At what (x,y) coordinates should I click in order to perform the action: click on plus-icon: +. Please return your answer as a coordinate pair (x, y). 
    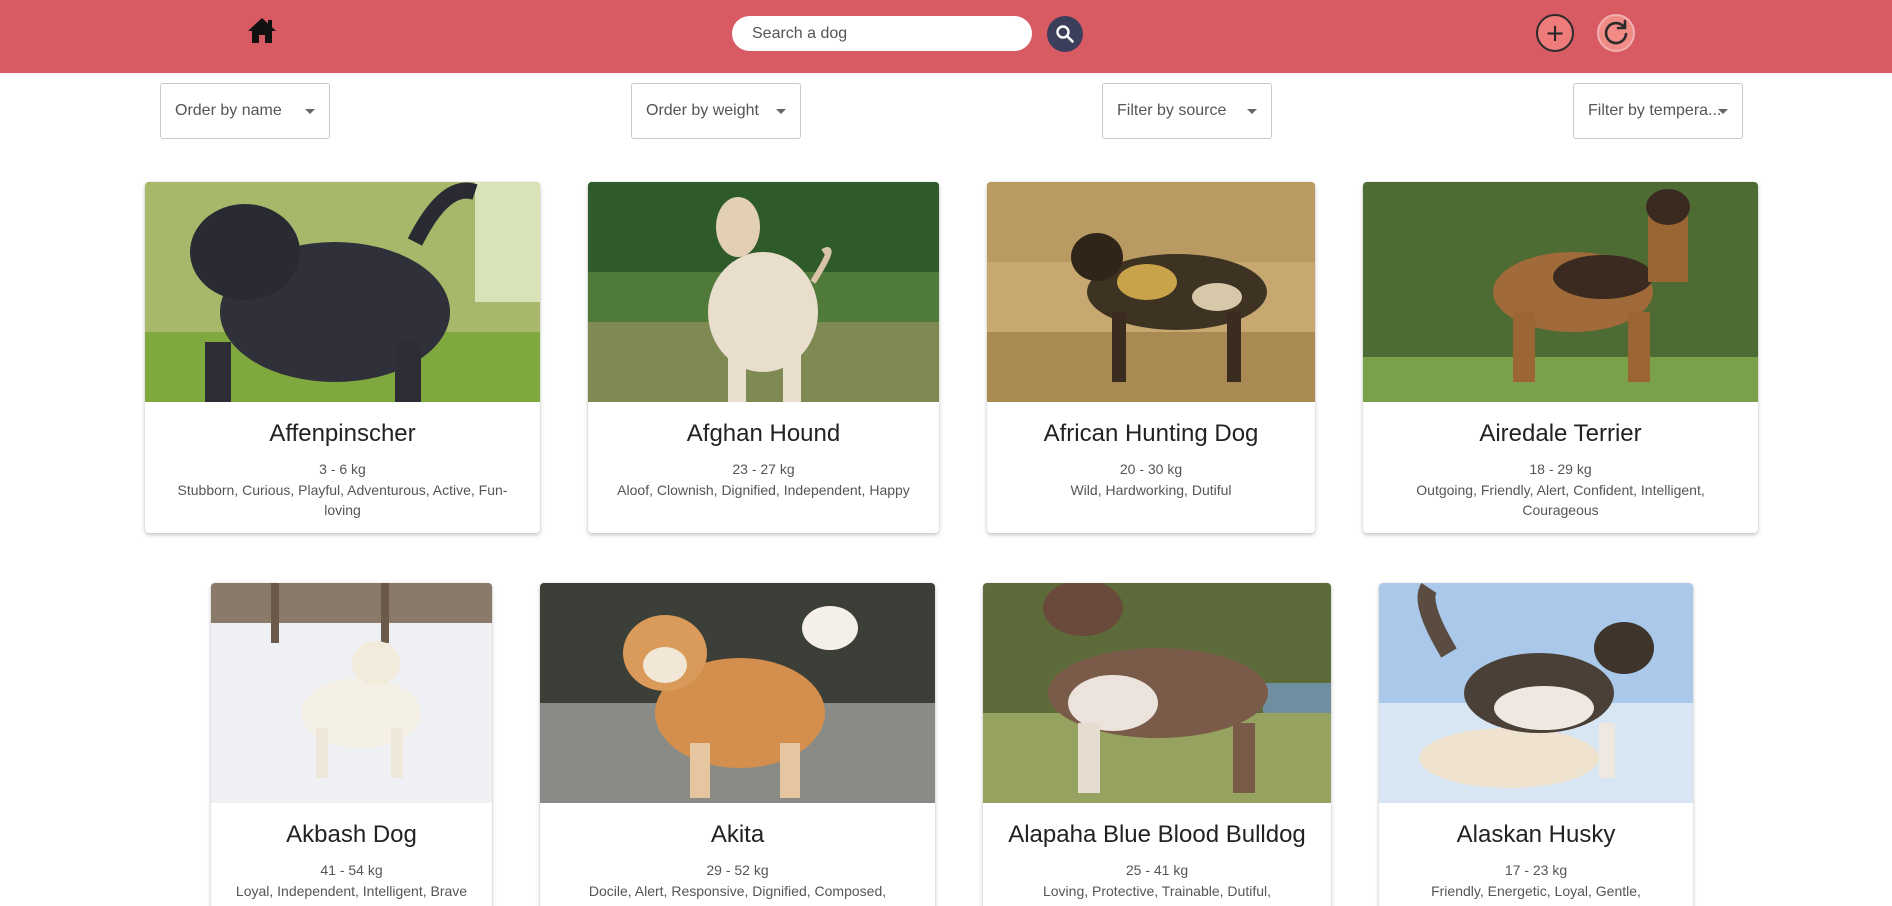
    Looking at the image, I should click on (1555, 33).